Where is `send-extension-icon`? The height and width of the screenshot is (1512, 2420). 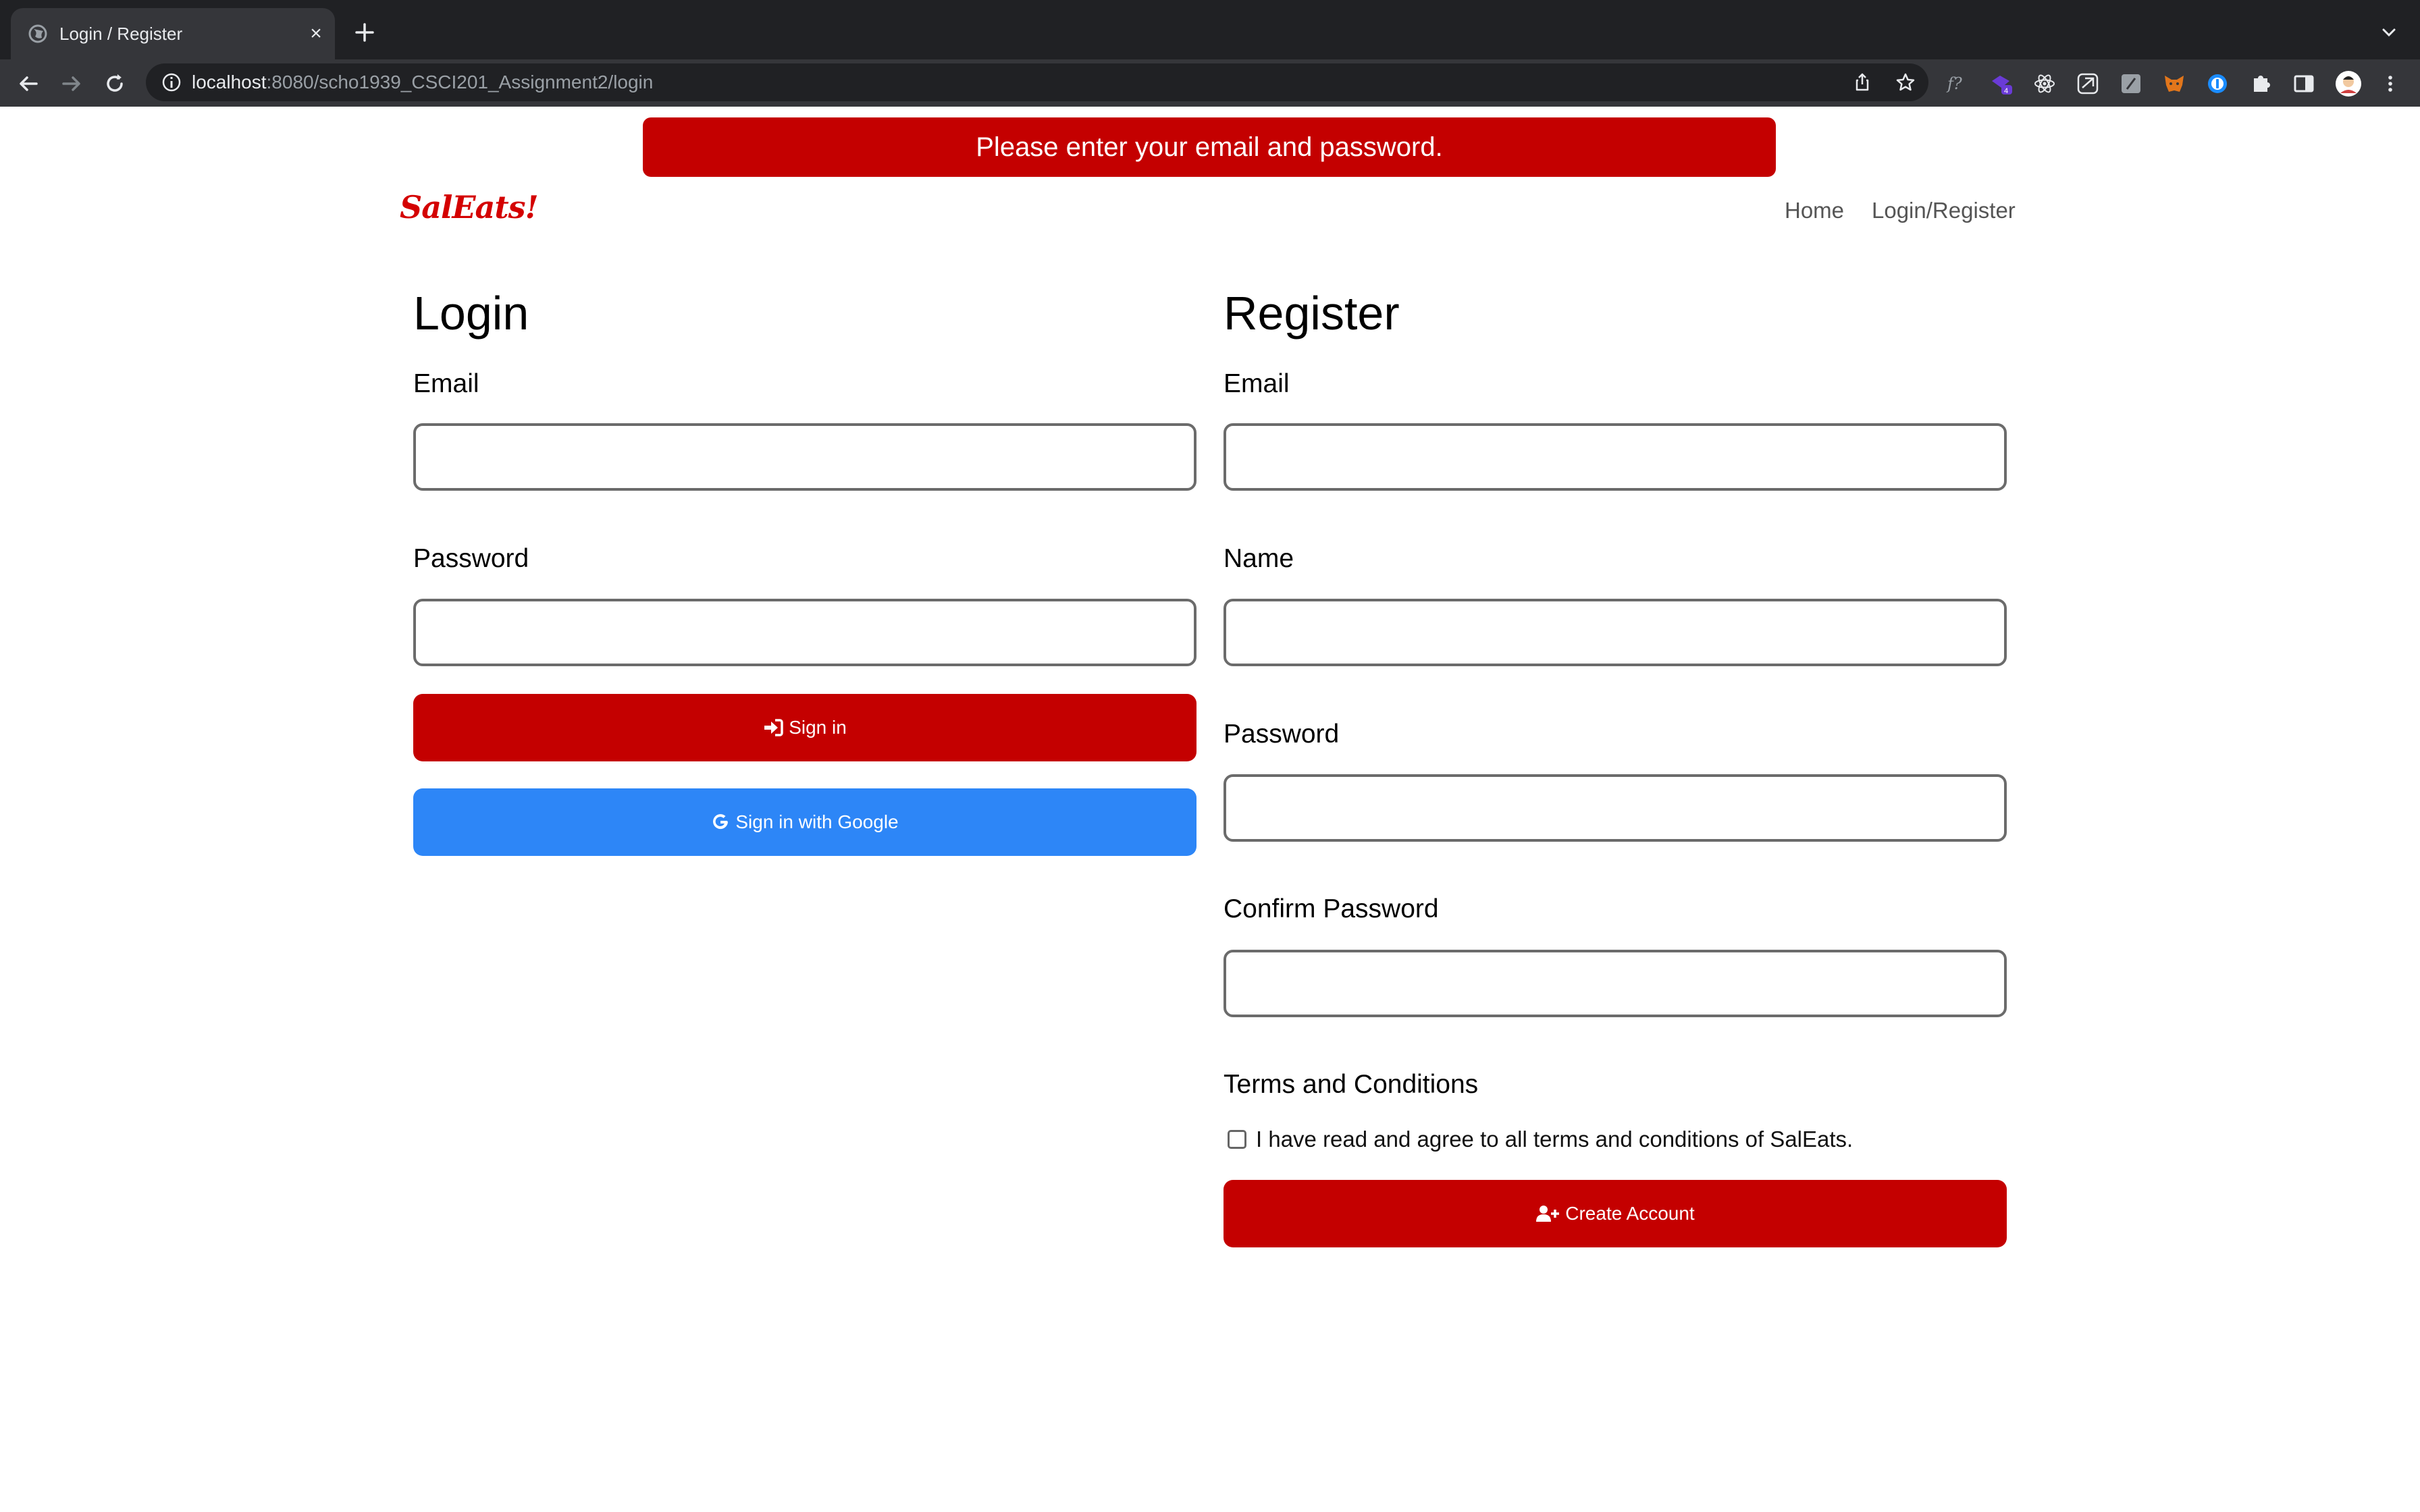
send-extension-icon is located at coordinates (2088, 84).